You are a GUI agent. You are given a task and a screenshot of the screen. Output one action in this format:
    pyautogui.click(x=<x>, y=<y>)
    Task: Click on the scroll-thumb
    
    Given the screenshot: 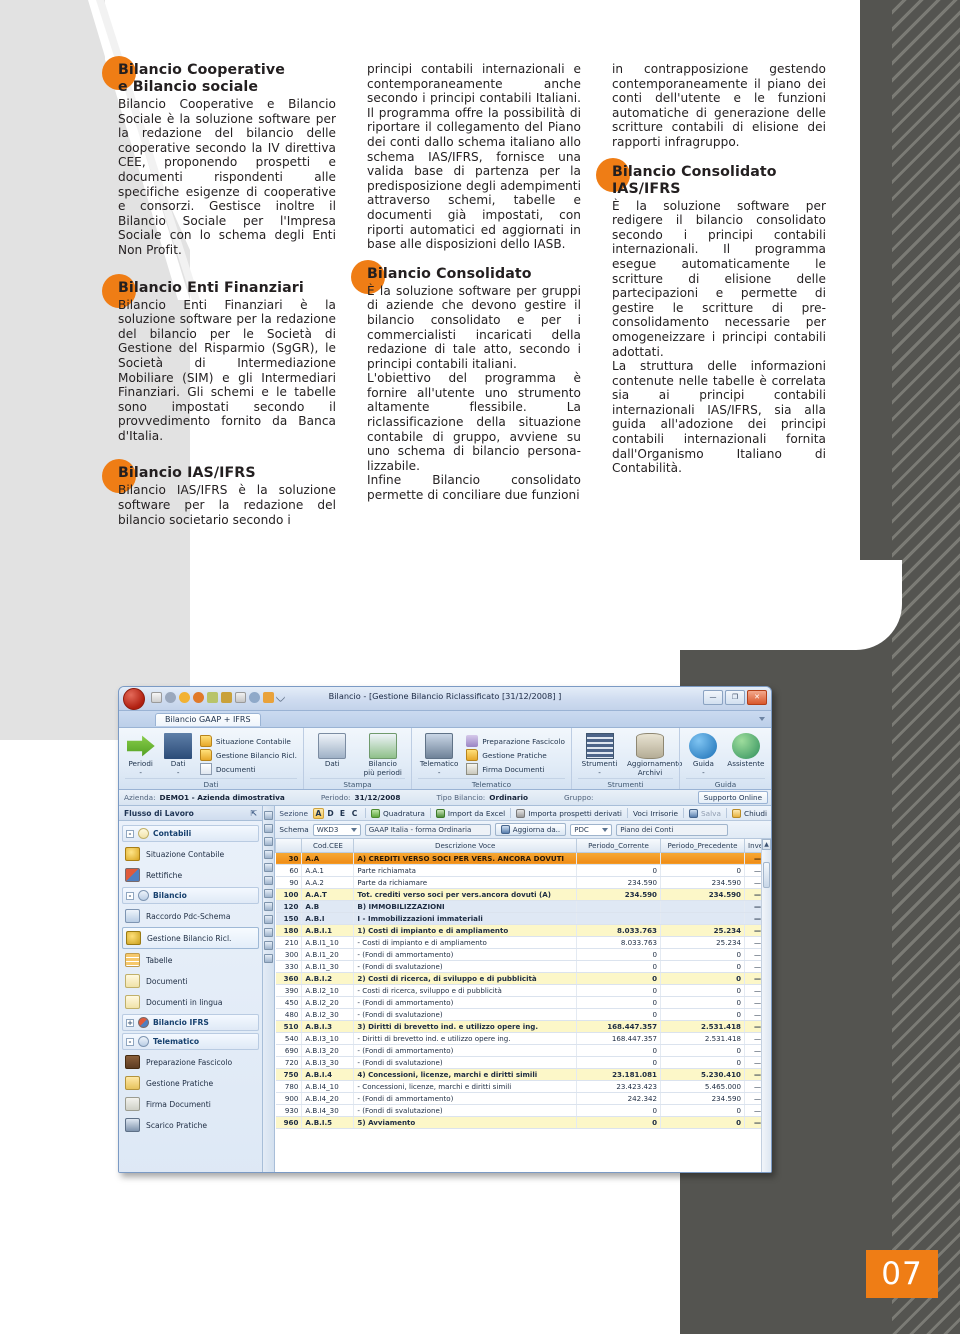 What is the action you would take?
    pyautogui.click(x=766, y=875)
    